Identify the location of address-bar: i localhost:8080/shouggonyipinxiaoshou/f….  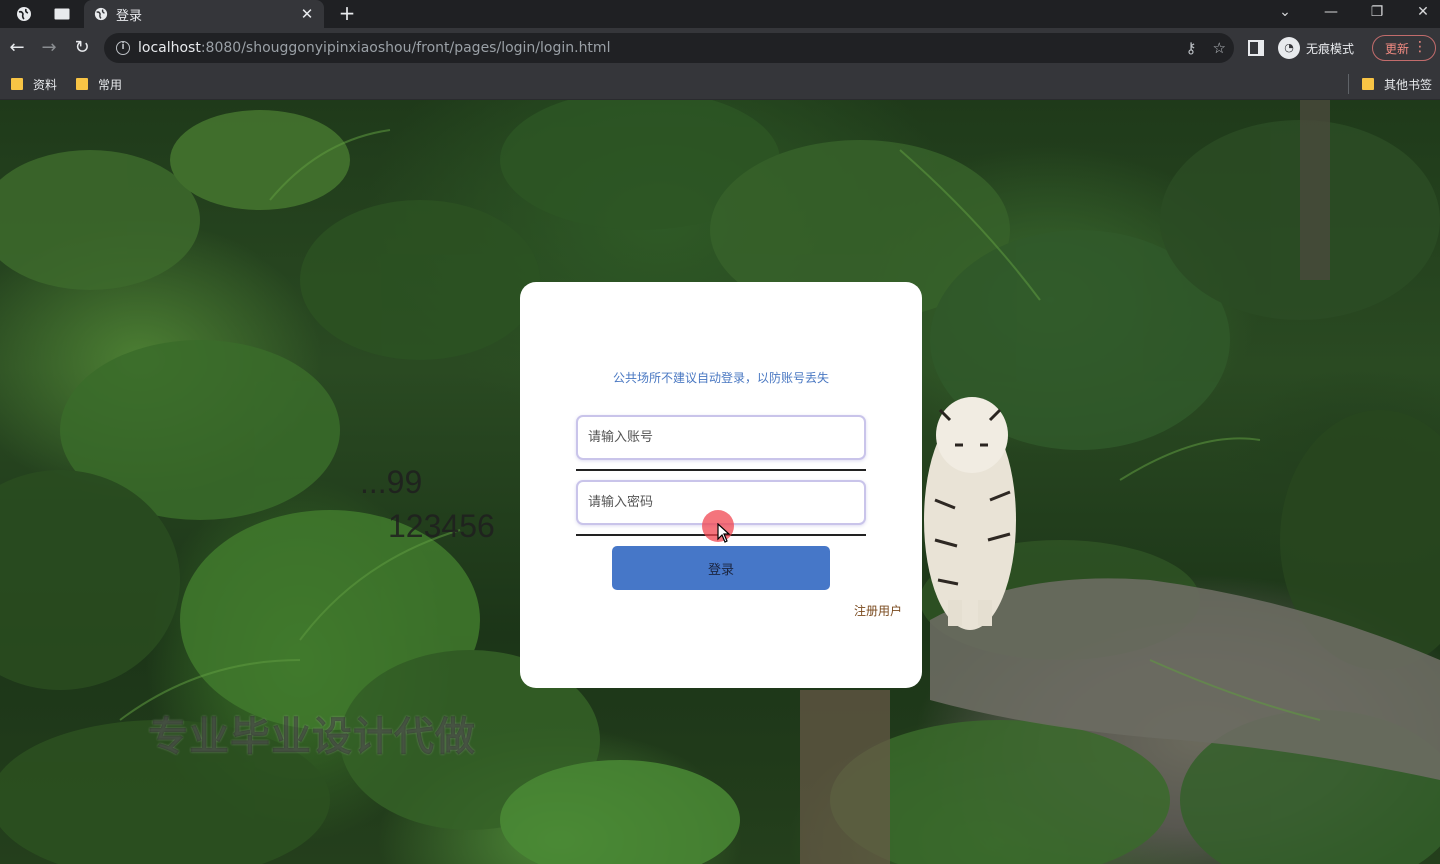
(669, 48).